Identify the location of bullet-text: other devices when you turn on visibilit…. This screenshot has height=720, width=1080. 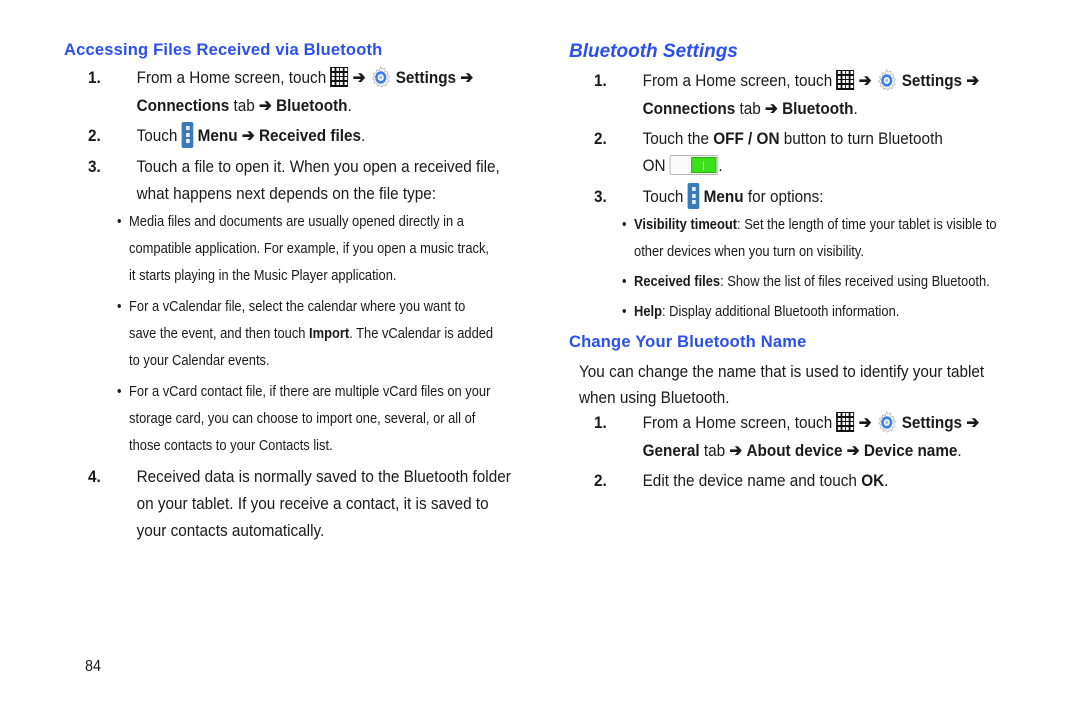
(749, 251).